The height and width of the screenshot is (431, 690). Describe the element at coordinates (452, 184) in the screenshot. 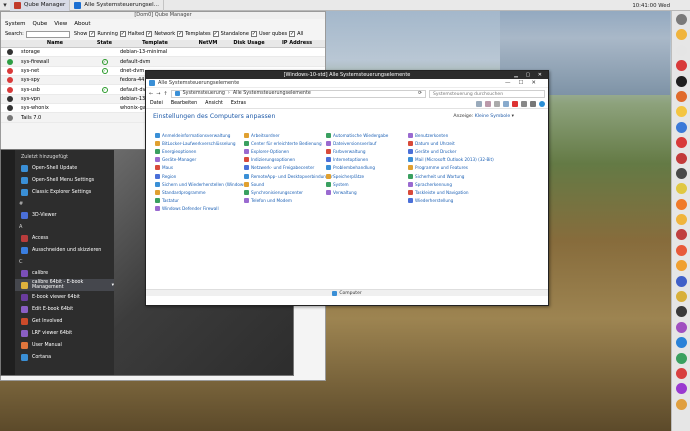

I see `applet-link: Spracherkennung` at that location.